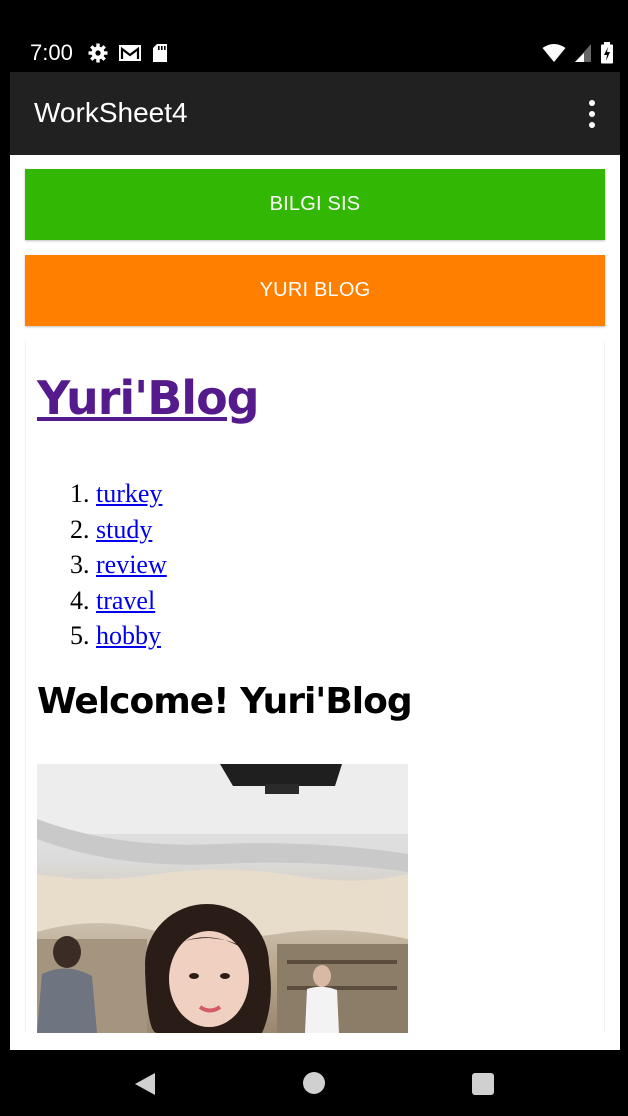 The image size is (628, 1116). I want to click on menu-link-study: study, so click(124, 530).